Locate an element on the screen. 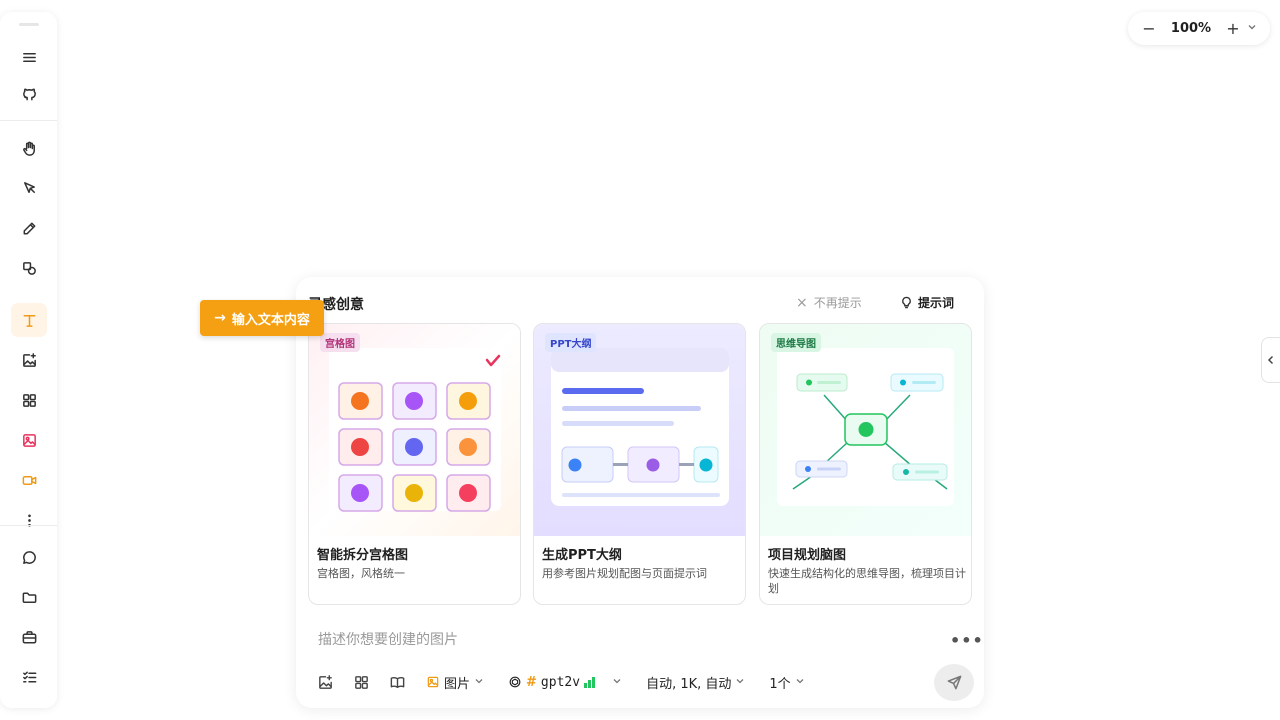 This screenshot has height=720, width=1280. text-input-tooltip: → 输入文本内容 is located at coordinates (262, 318).